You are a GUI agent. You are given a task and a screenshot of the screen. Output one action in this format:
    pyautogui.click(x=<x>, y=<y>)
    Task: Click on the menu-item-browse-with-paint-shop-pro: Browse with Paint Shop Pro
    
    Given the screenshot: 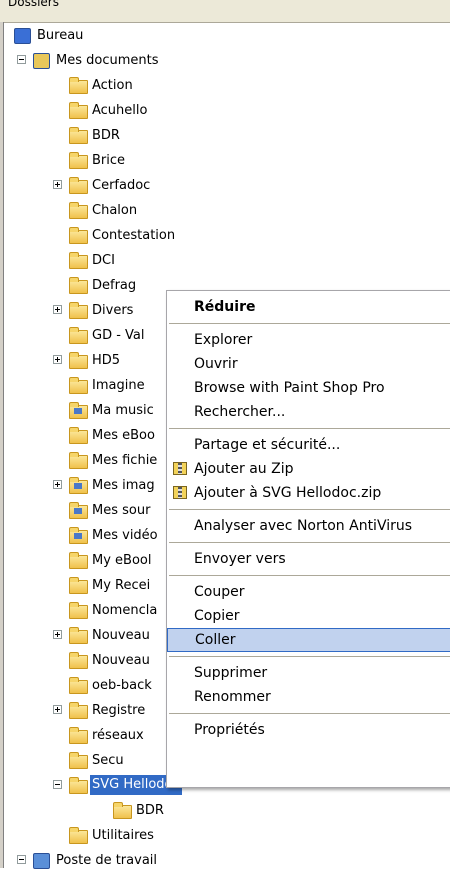 What is the action you would take?
    pyautogui.click(x=308, y=388)
    